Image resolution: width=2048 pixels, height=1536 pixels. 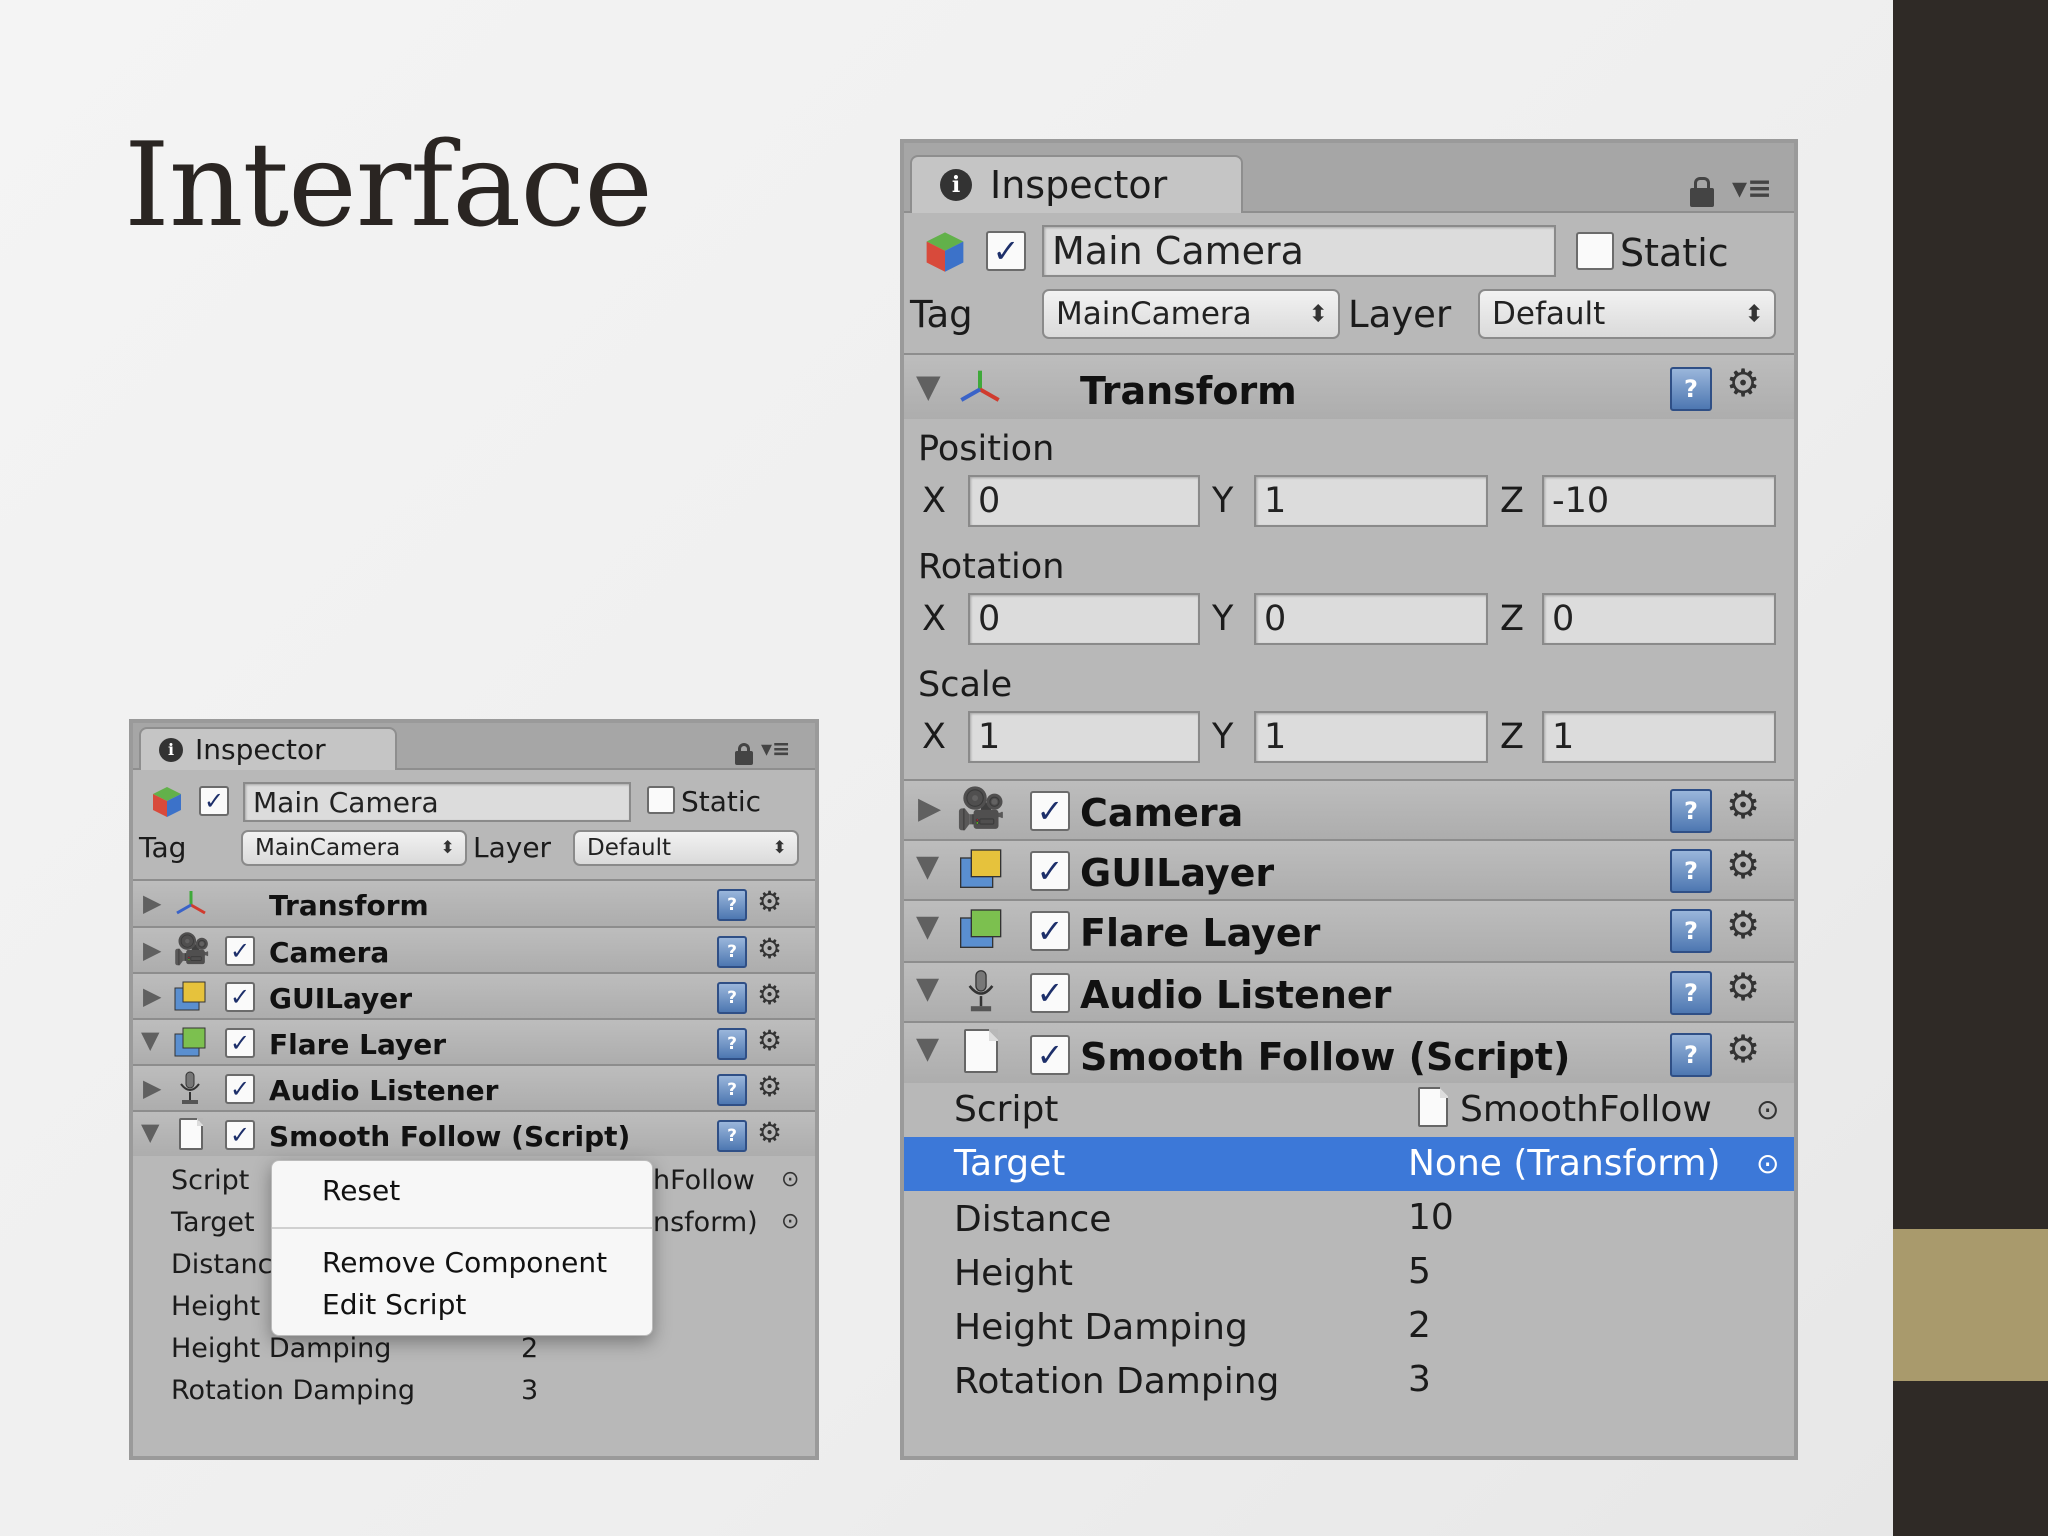 What do you see at coordinates (462, 1305) in the screenshot?
I see `context-menu-item-edit-script: Edit Script` at bounding box center [462, 1305].